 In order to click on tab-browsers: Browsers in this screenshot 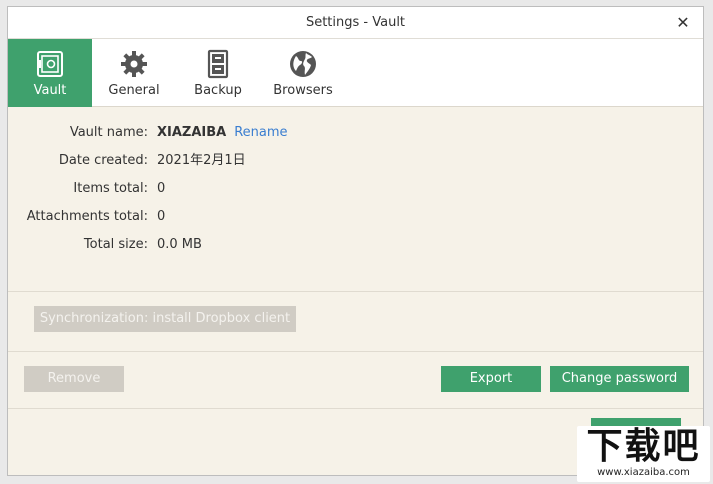, I will do `click(303, 73)`.